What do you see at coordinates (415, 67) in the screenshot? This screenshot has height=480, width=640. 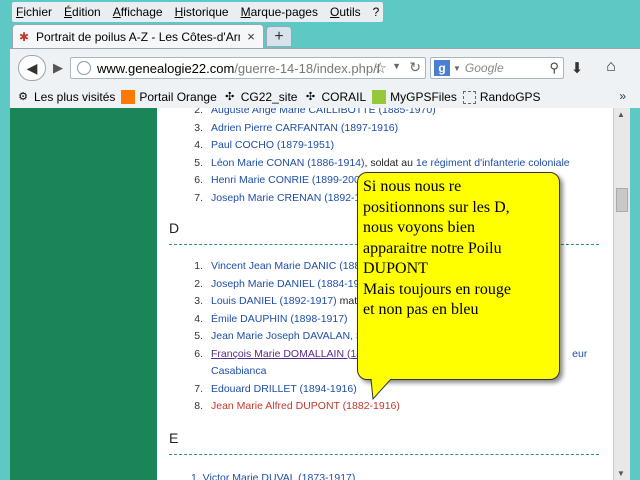 I see `reload-icon: ↻` at bounding box center [415, 67].